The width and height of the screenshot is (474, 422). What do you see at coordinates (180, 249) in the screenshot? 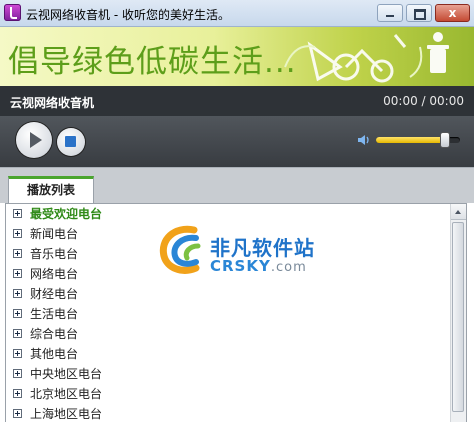
I see `watermark-swirl-icon` at bounding box center [180, 249].